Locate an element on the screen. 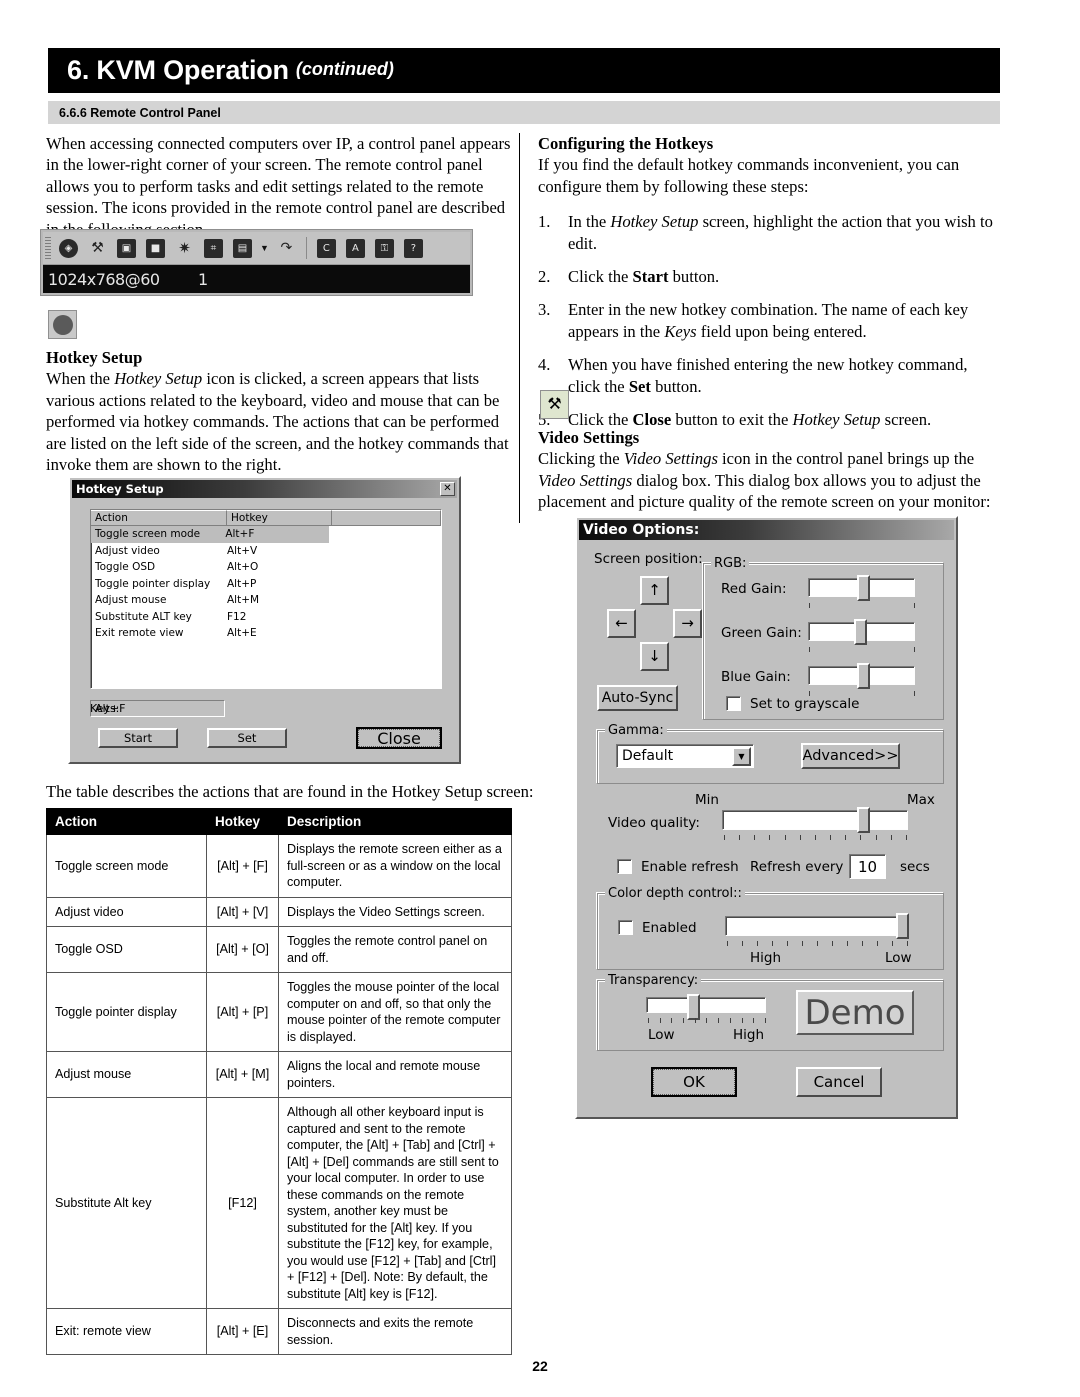 Image resolution: width=1080 pixels, height=1397 pixels. transparency-high-label: High is located at coordinates (749, 1035).